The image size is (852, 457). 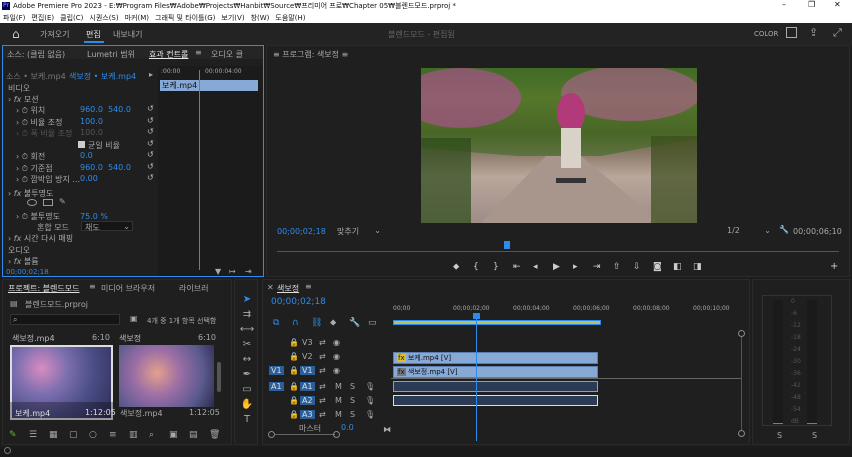 I want to click on project-scrollbar, so click(x=219, y=377).